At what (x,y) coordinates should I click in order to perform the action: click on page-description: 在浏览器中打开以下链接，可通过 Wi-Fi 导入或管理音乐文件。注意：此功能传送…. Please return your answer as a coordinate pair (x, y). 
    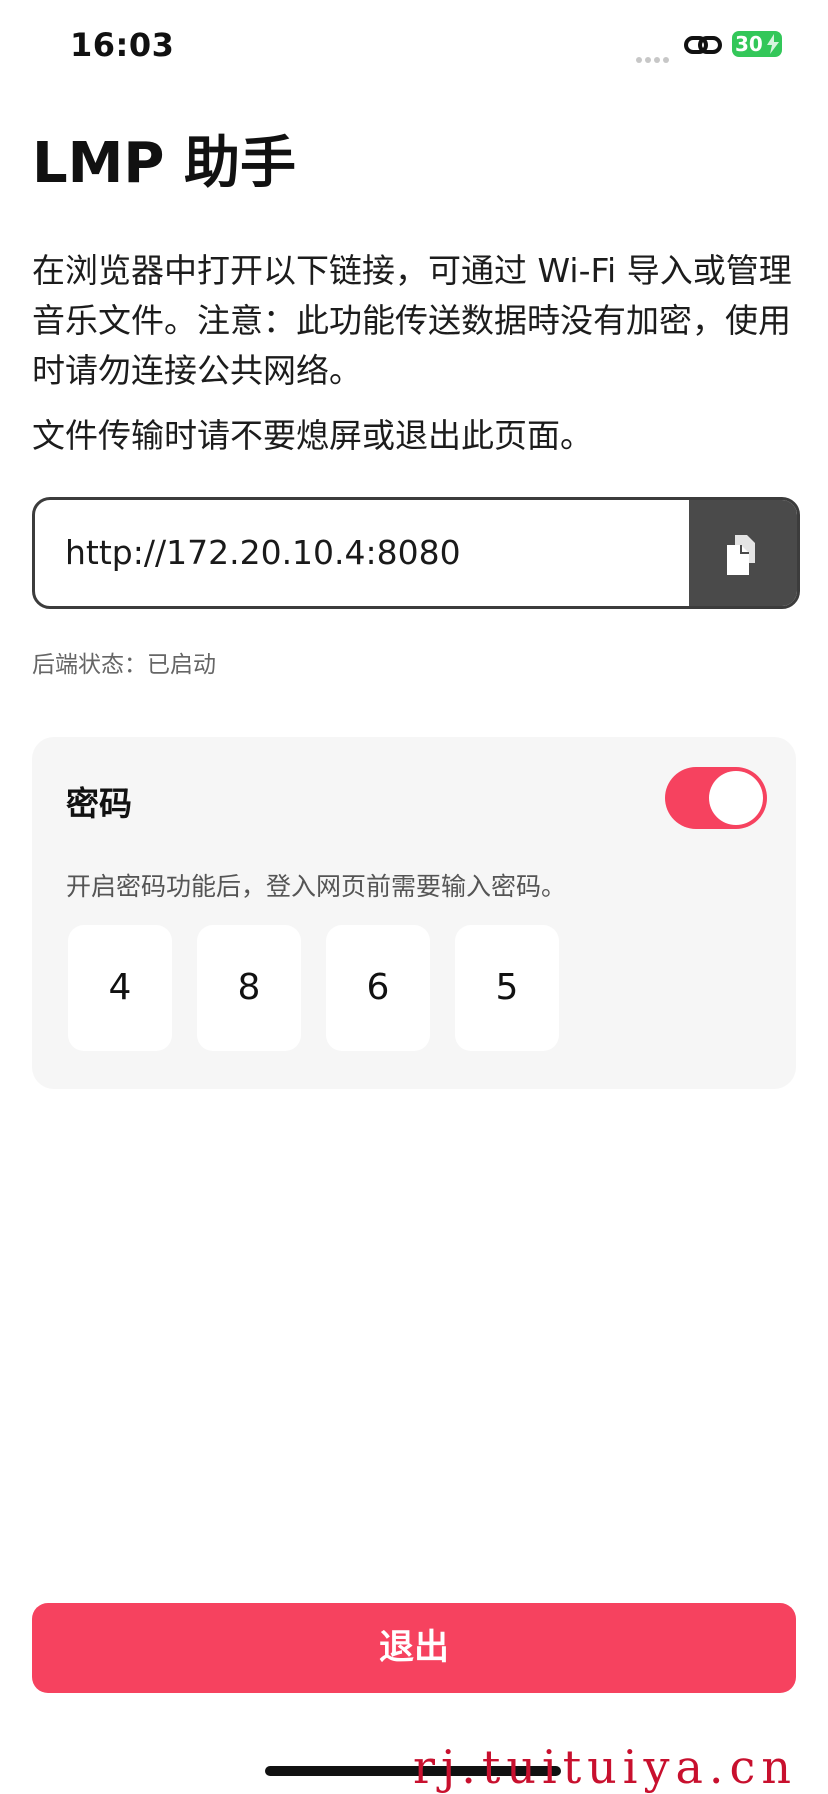
    Looking at the image, I should click on (412, 320).